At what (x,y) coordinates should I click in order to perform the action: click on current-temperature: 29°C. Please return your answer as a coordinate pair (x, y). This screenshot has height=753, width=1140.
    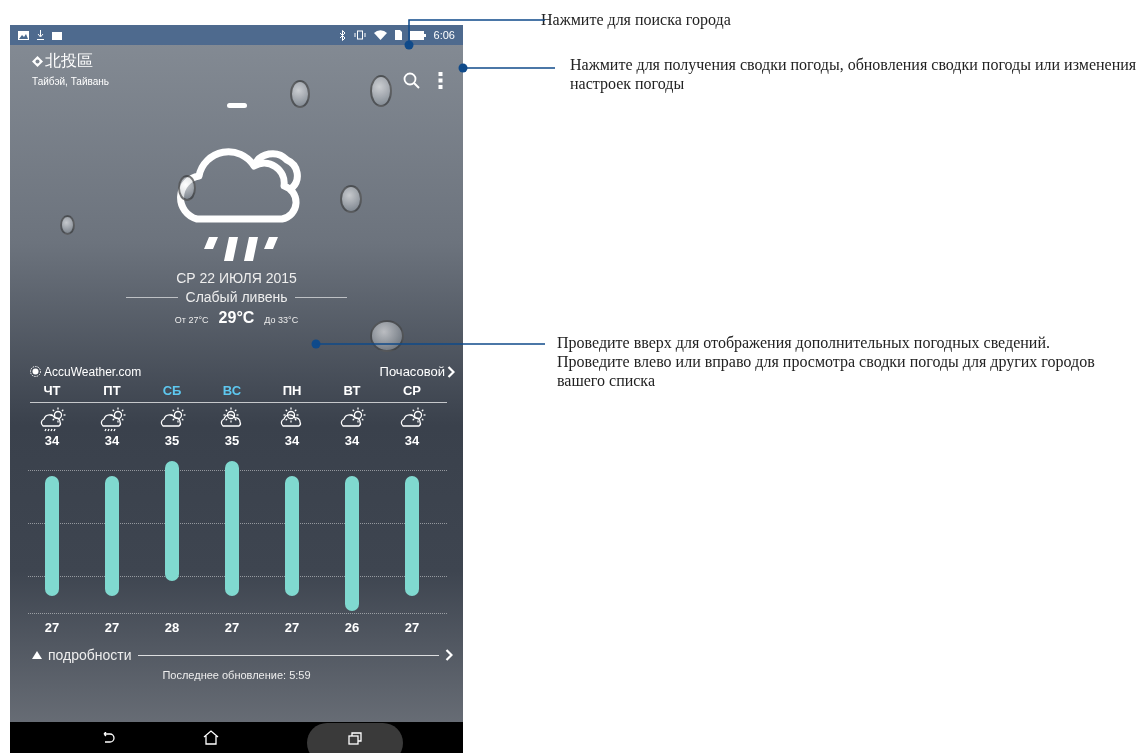
    Looking at the image, I should click on (236, 318).